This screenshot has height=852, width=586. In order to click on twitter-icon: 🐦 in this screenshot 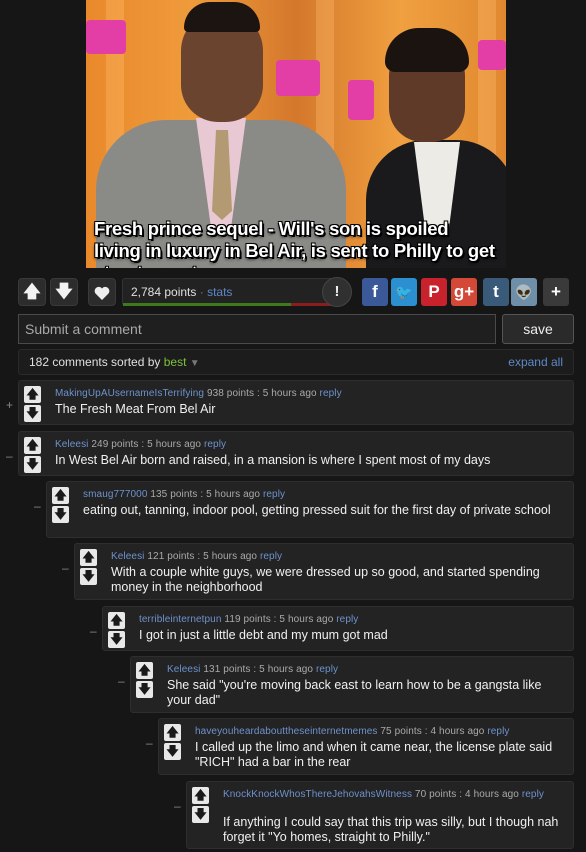, I will do `click(404, 292)`.